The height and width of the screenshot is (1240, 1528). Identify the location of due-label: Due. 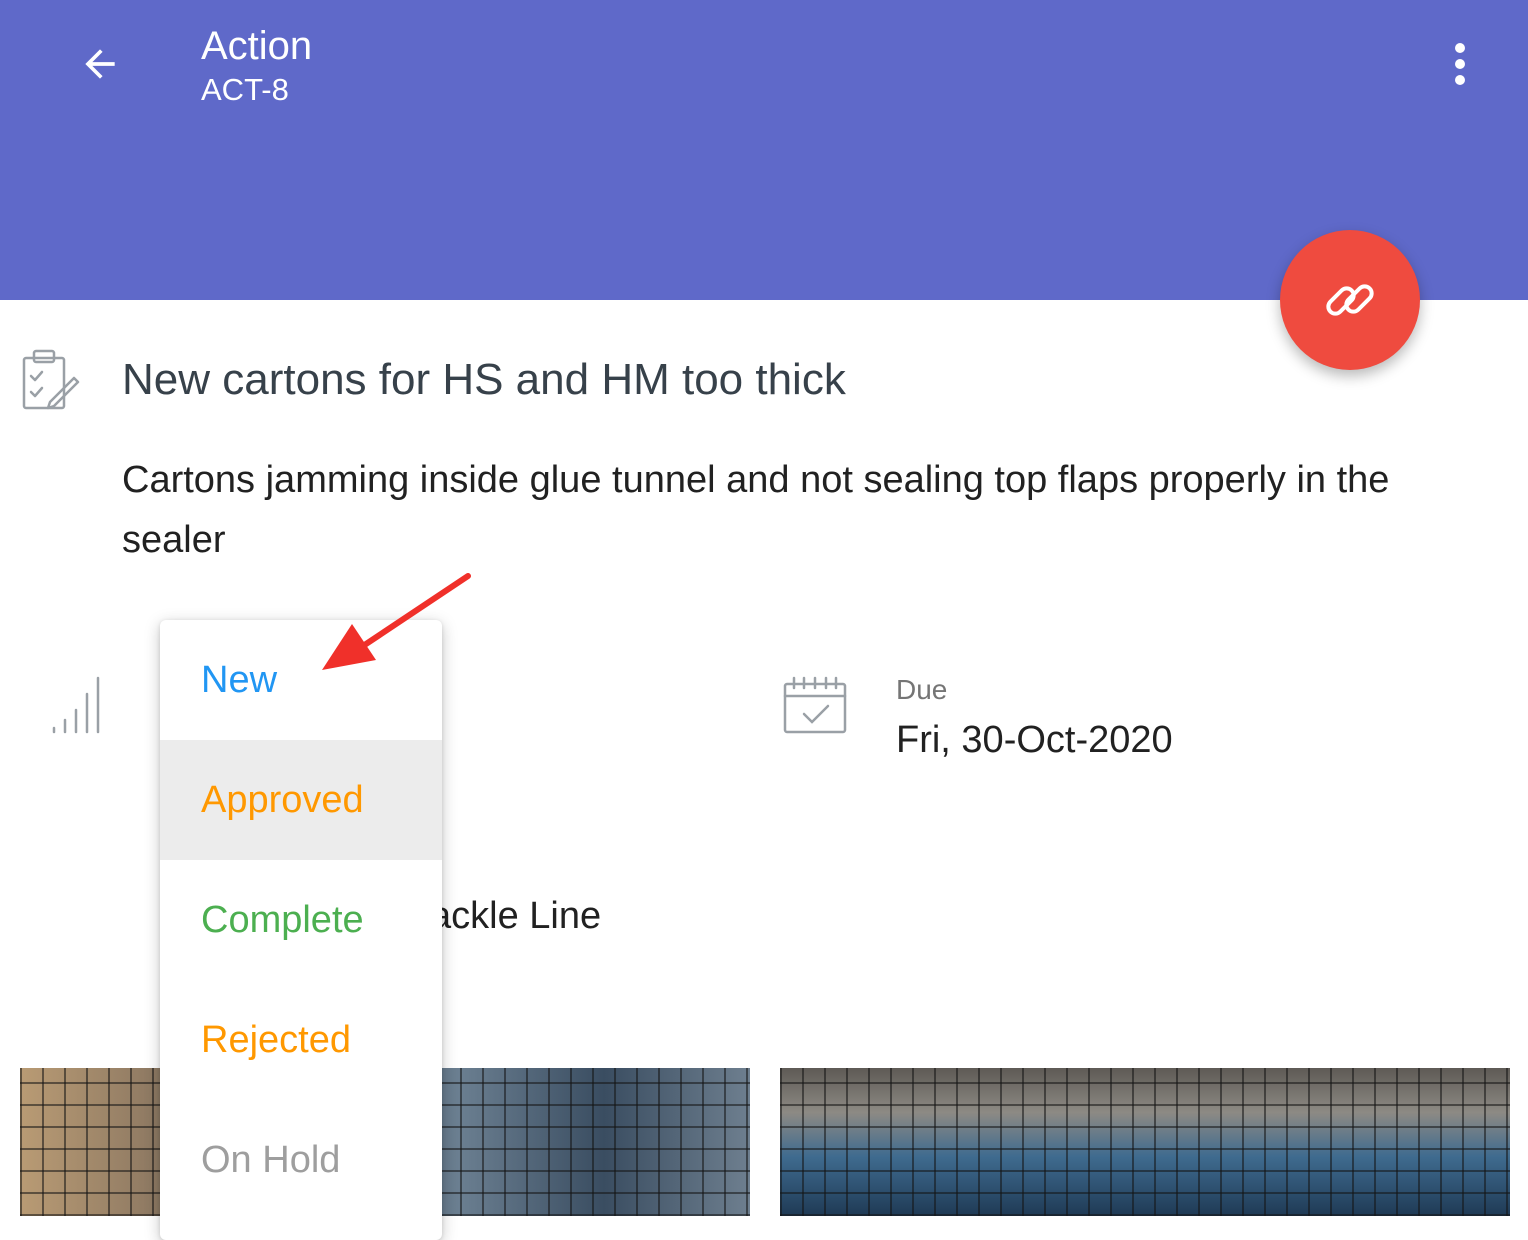
(922, 689).